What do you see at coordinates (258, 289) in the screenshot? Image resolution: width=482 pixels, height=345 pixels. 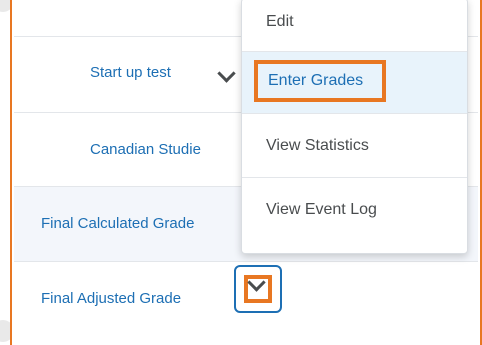 I see `context-menu-button` at bounding box center [258, 289].